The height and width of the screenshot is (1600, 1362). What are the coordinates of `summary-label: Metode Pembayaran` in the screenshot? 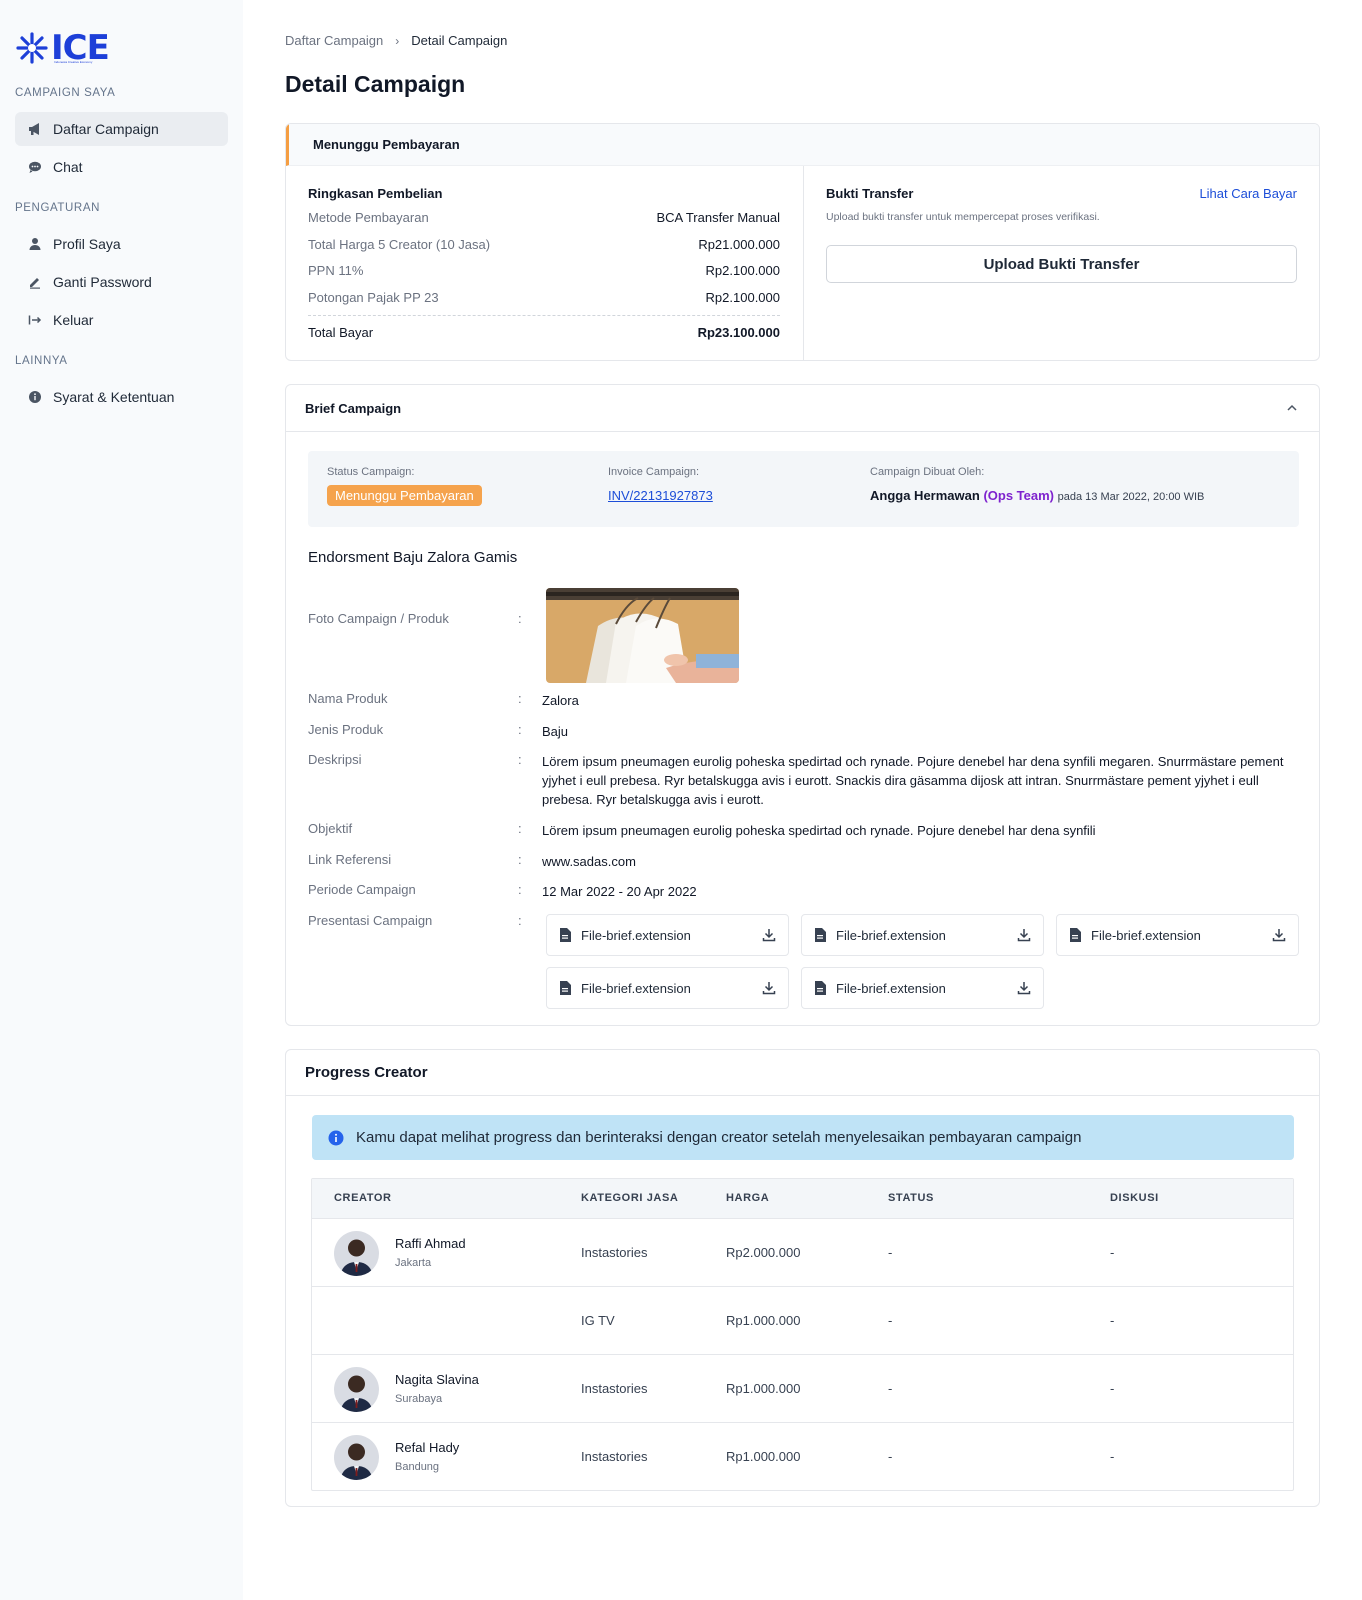 It's located at (368, 217).